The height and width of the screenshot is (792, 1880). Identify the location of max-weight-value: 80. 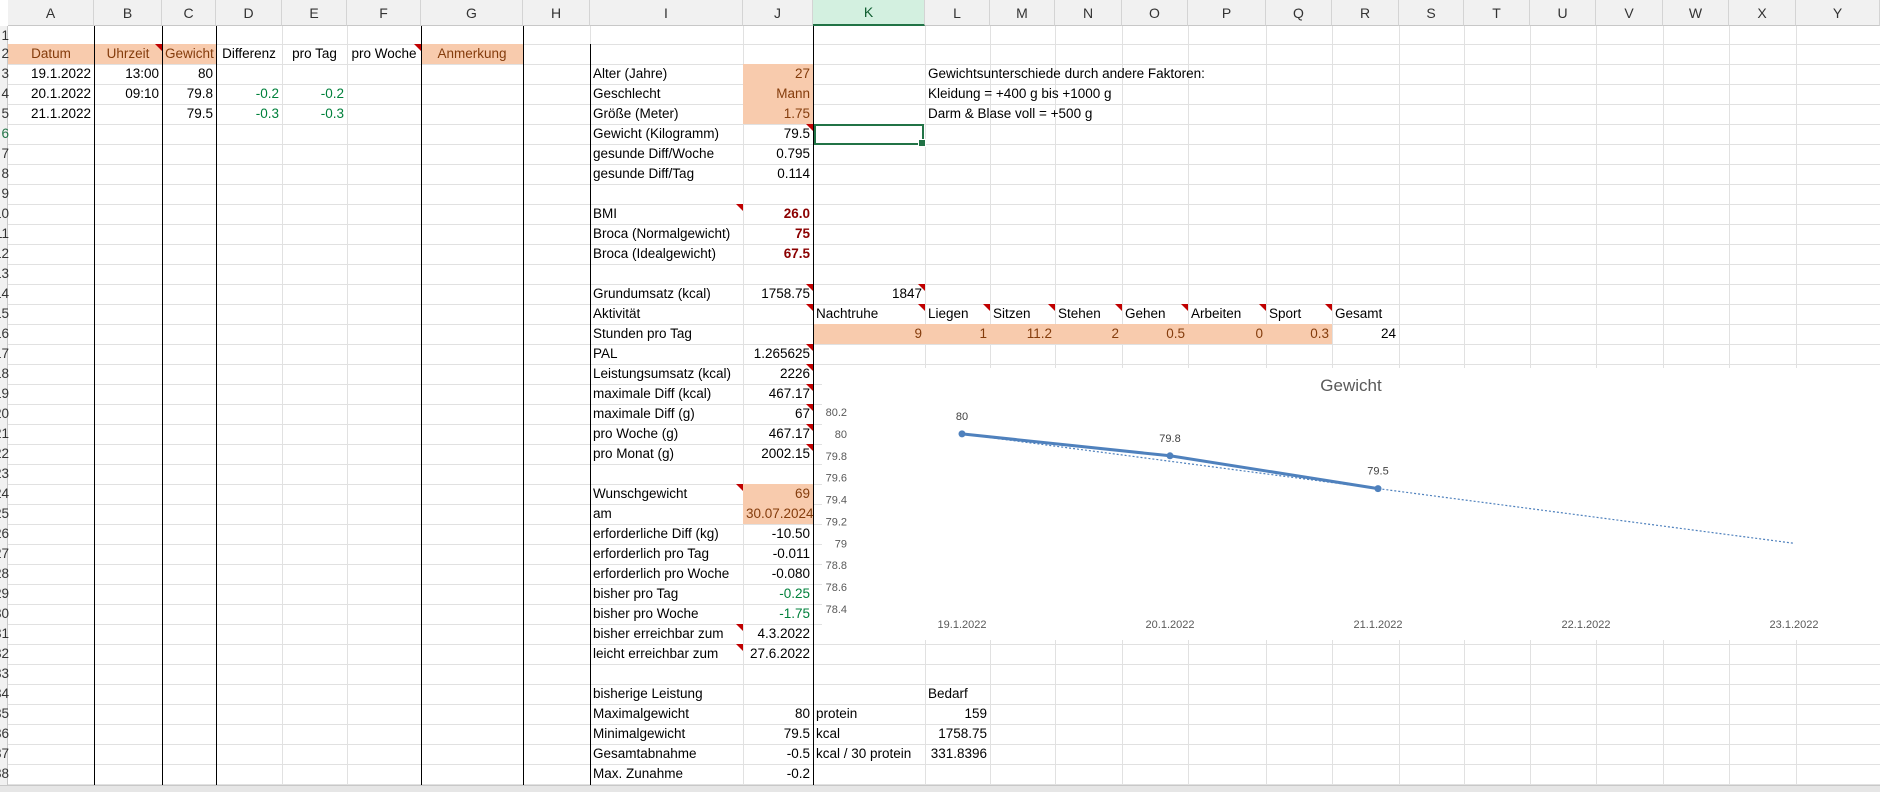
(778, 714).